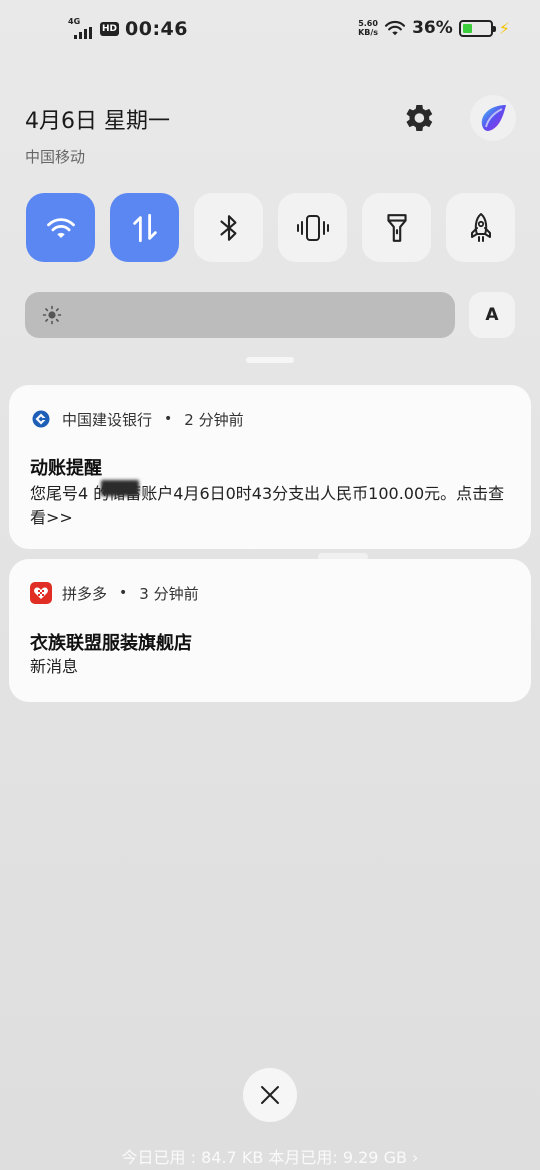  Describe the element at coordinates (54, 666) in the screenshot. I see `notification-body: 新消息` at that location.